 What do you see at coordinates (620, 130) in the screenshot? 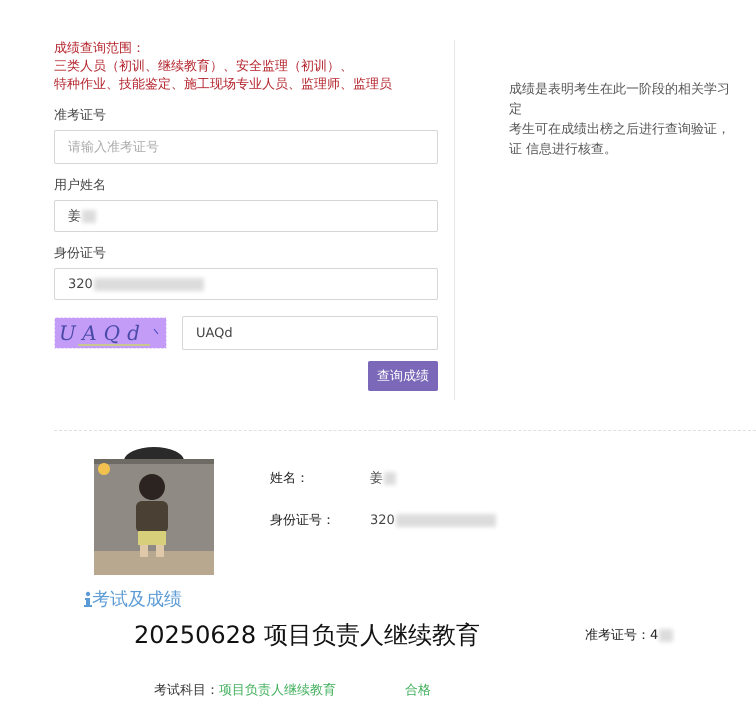
I see `notice-text: 考生可在成绩出榜之后进行查询验证，` at bounding box center [620, 130].